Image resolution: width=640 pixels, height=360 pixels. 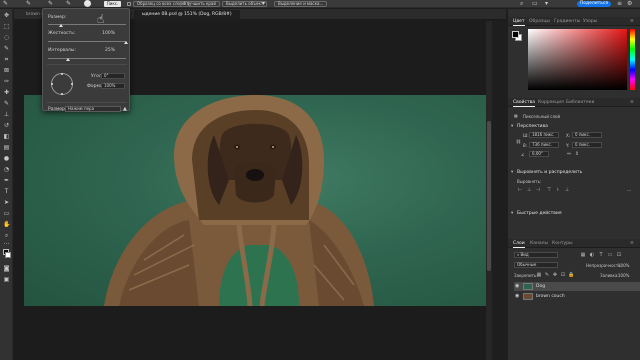 I want to click on rectangle-tool-icon: ▭, so click(x=6, y=213).